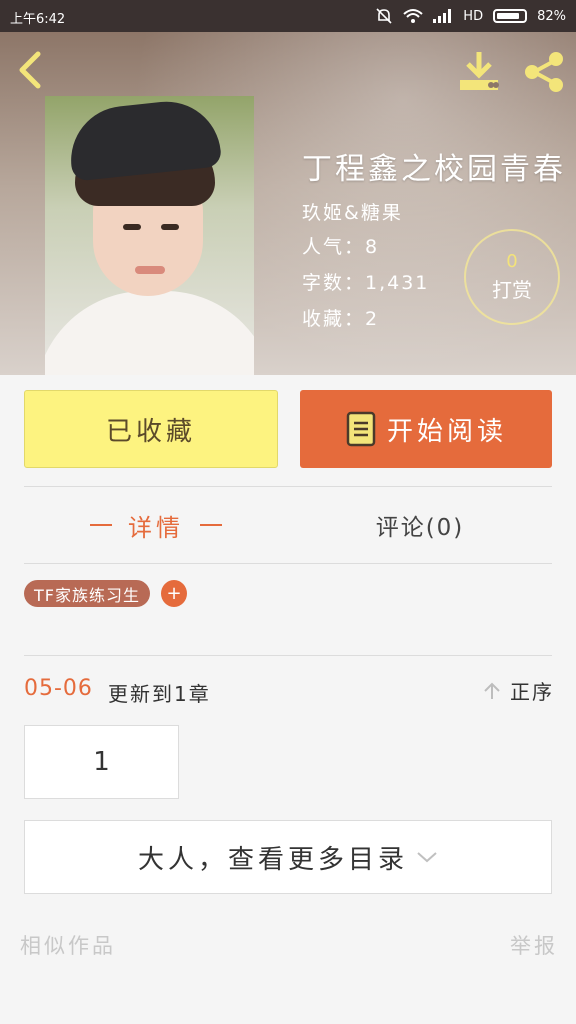 Image resolution: width=576 pixels, height=1024 pixels. What do you see at coordinates (341, 319) in the screenshot?
I see `book-favorites: 收藏：2` at bounding box center [341, 319].